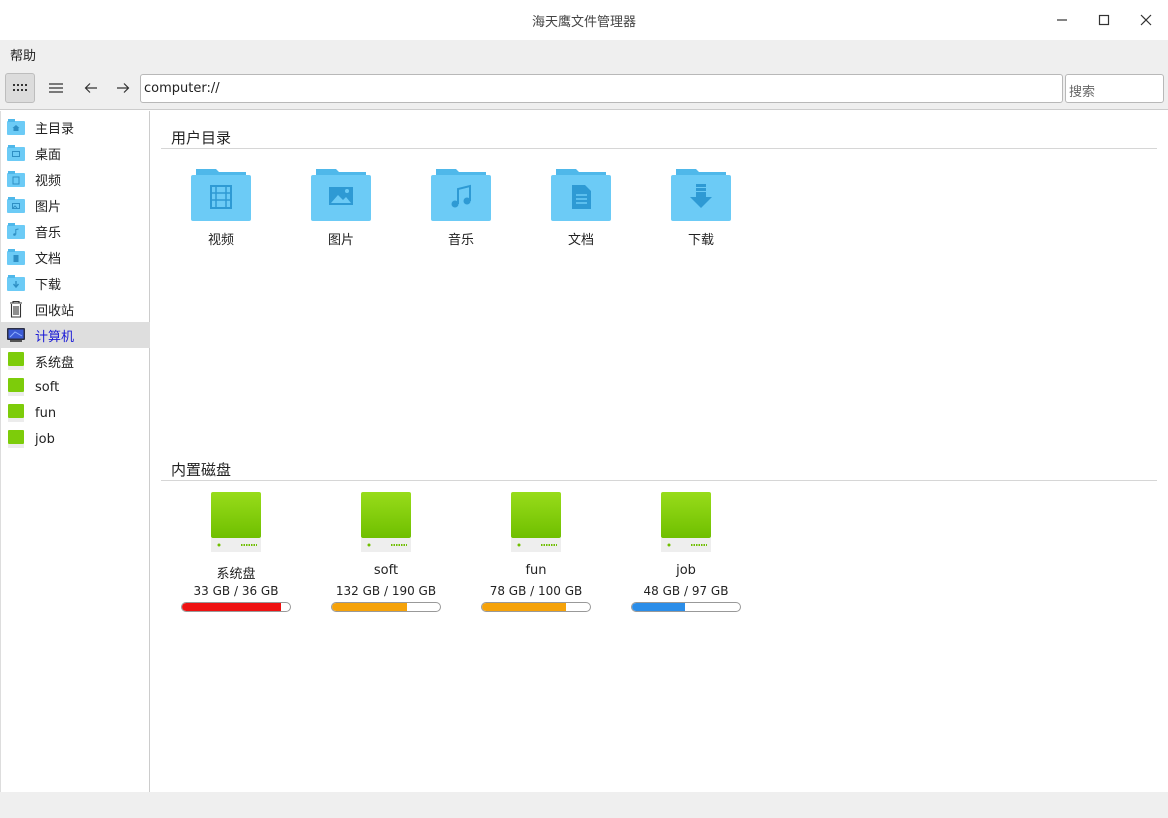 The image size is (1168, 818). I want to click on sidebar-item-fun: fun, so click(75, 413).